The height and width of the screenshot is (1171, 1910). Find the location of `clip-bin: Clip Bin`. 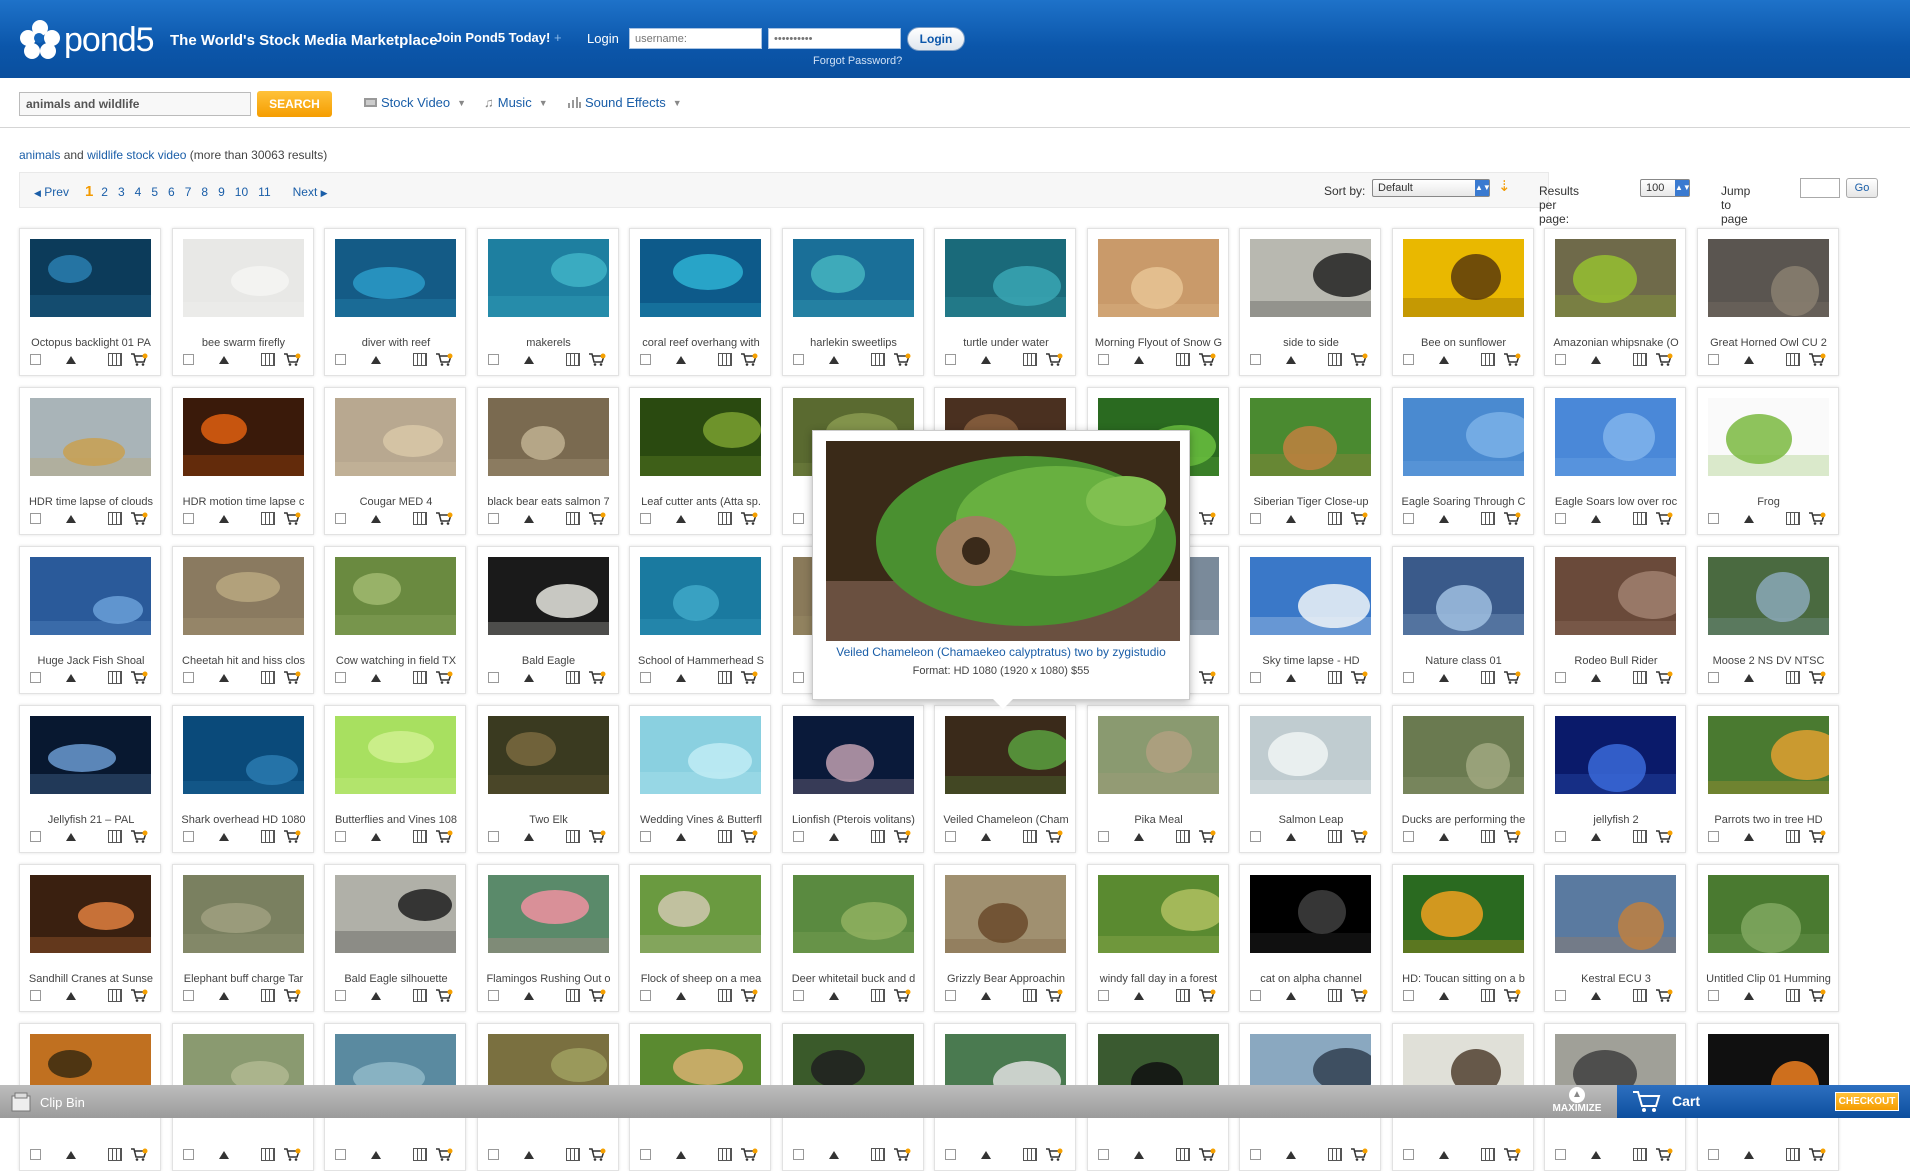

clip-bin: Clip Bin is located at coordinates (47, 1102).